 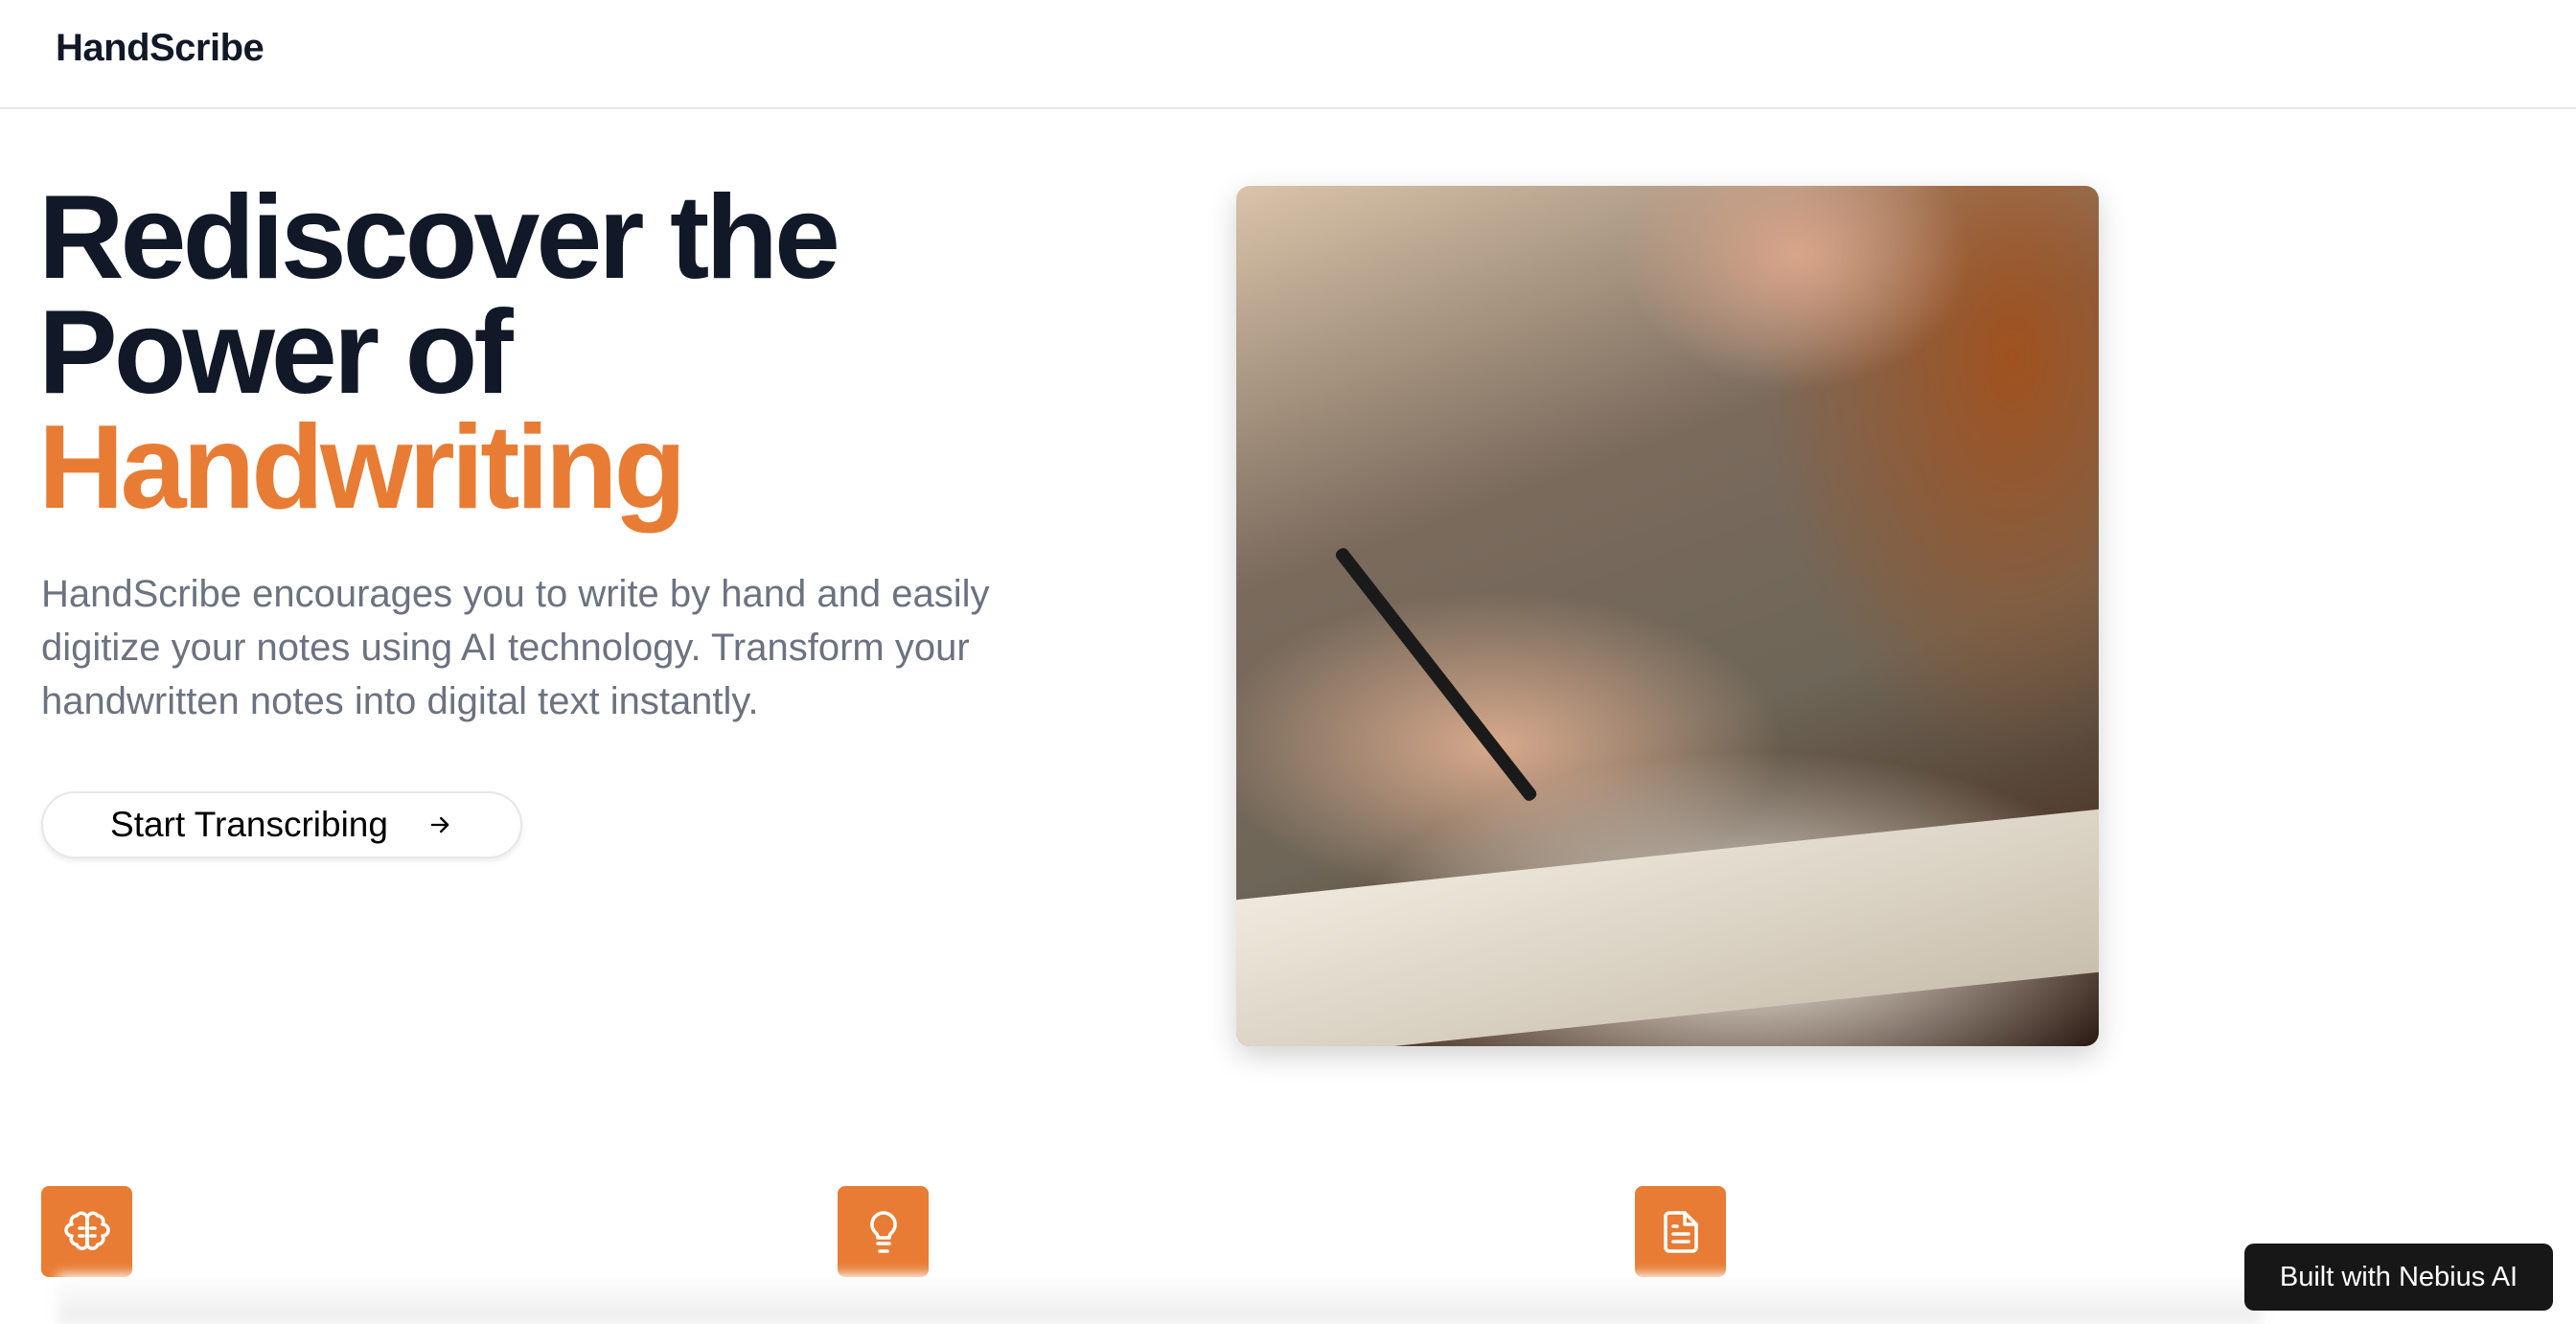 I want to click on feature-lightbulb-tile, so click(x=883, y=1231).